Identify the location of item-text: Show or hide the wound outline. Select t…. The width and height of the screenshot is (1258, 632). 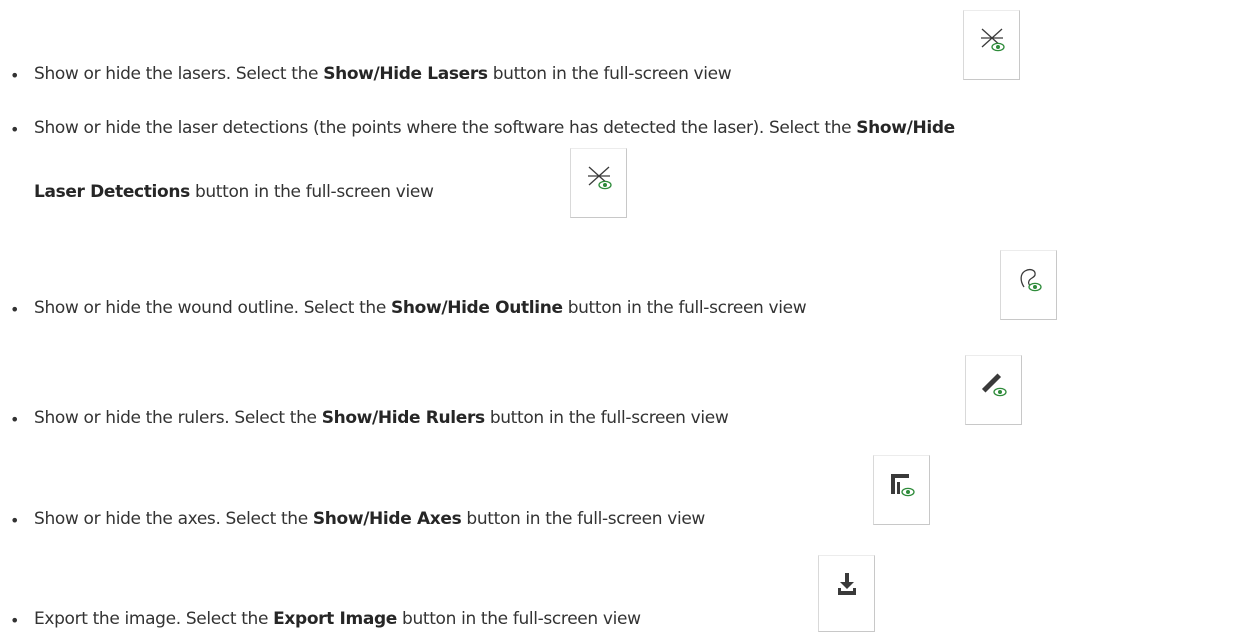
(420, 308).